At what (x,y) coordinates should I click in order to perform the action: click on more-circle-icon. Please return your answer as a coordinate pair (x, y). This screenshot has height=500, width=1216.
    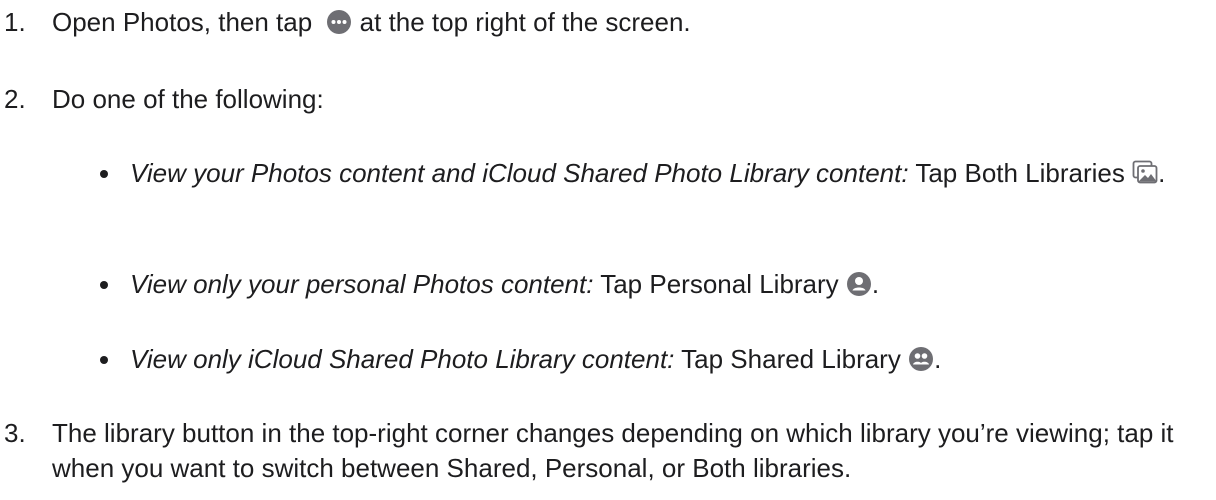
    Looking at the image, I should click on (339, 22).